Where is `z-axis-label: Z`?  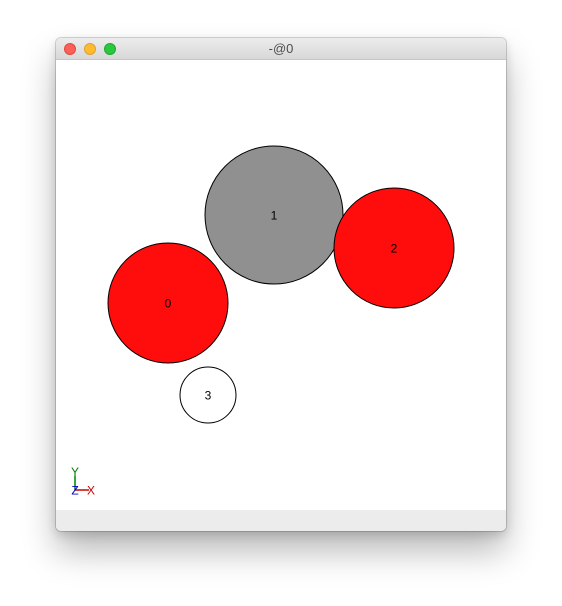
z-axis-label: Z is located at coordinates (74, 491).